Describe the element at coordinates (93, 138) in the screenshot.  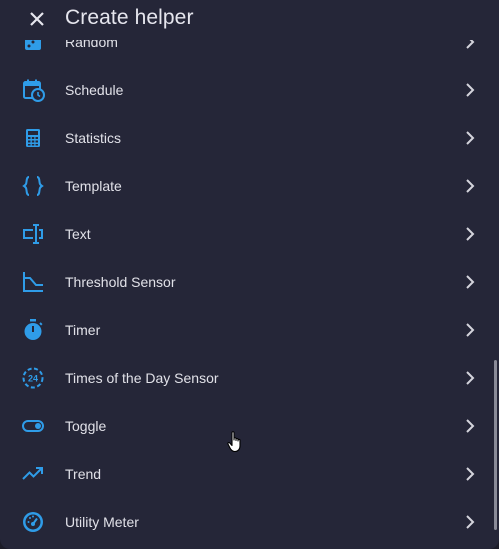
I see `list-item-label: Statistics` at that location.